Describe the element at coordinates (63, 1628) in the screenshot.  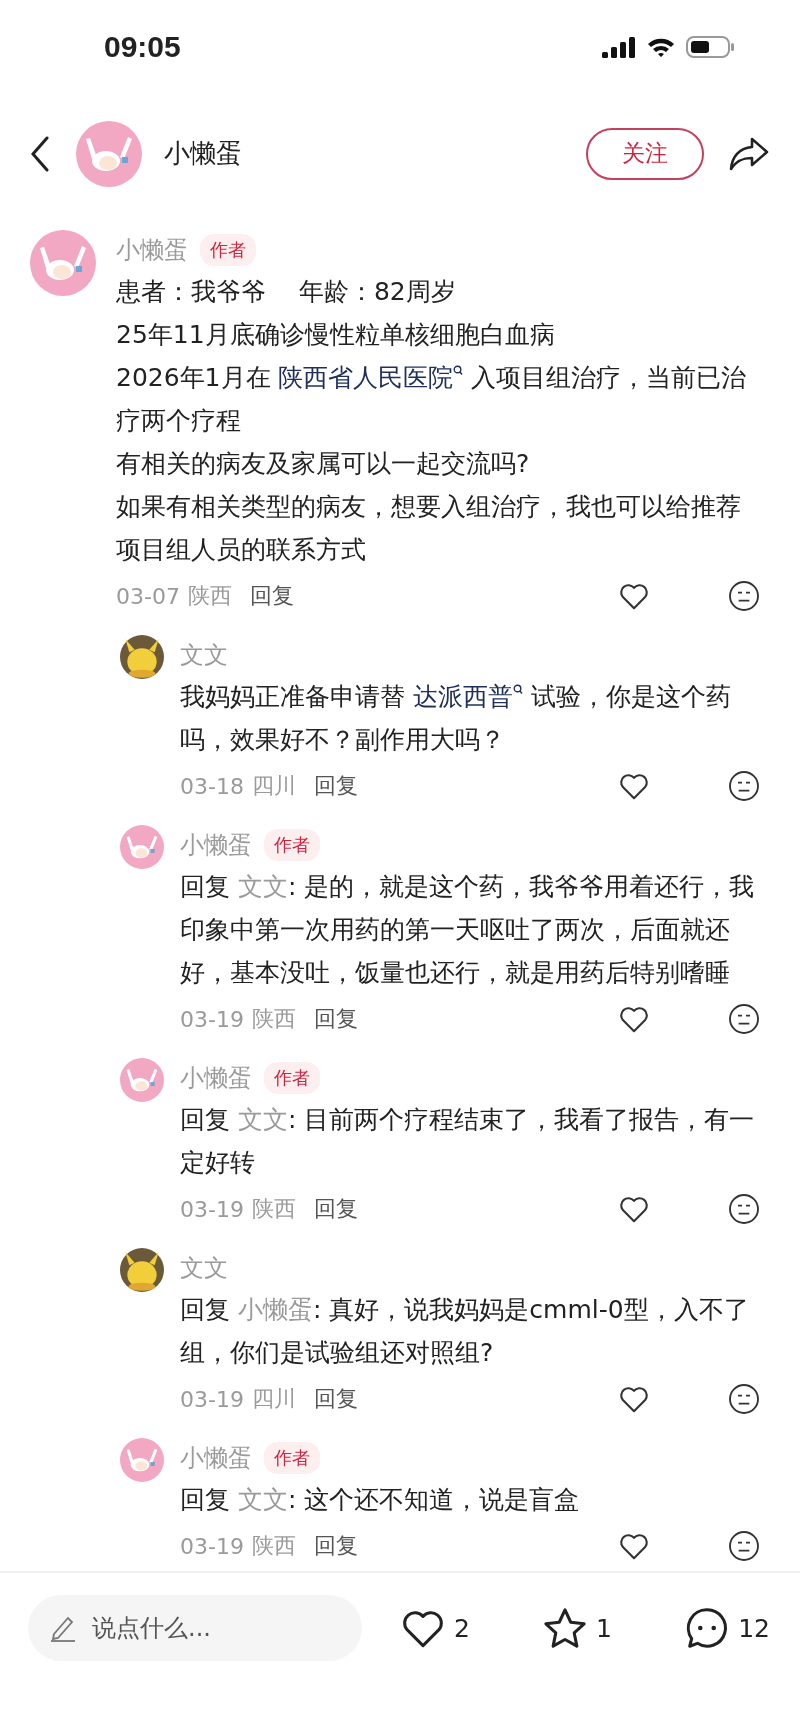
I see `pencil-icon` at that location.